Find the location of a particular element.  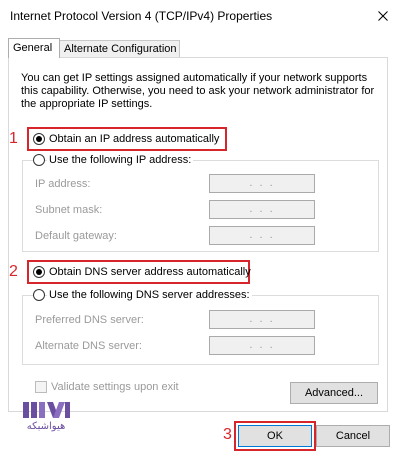

tab-alternate-configuration: Alternate Configuration is located at coordinates (120, 49).